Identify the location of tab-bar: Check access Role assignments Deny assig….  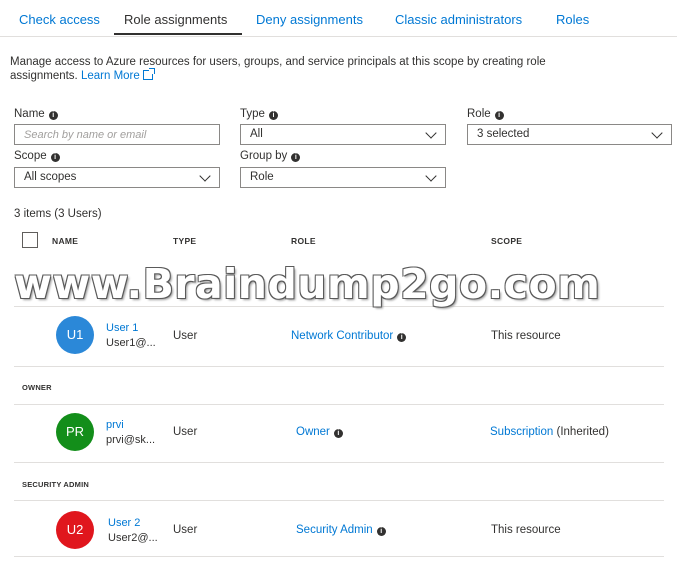
(338, 18).